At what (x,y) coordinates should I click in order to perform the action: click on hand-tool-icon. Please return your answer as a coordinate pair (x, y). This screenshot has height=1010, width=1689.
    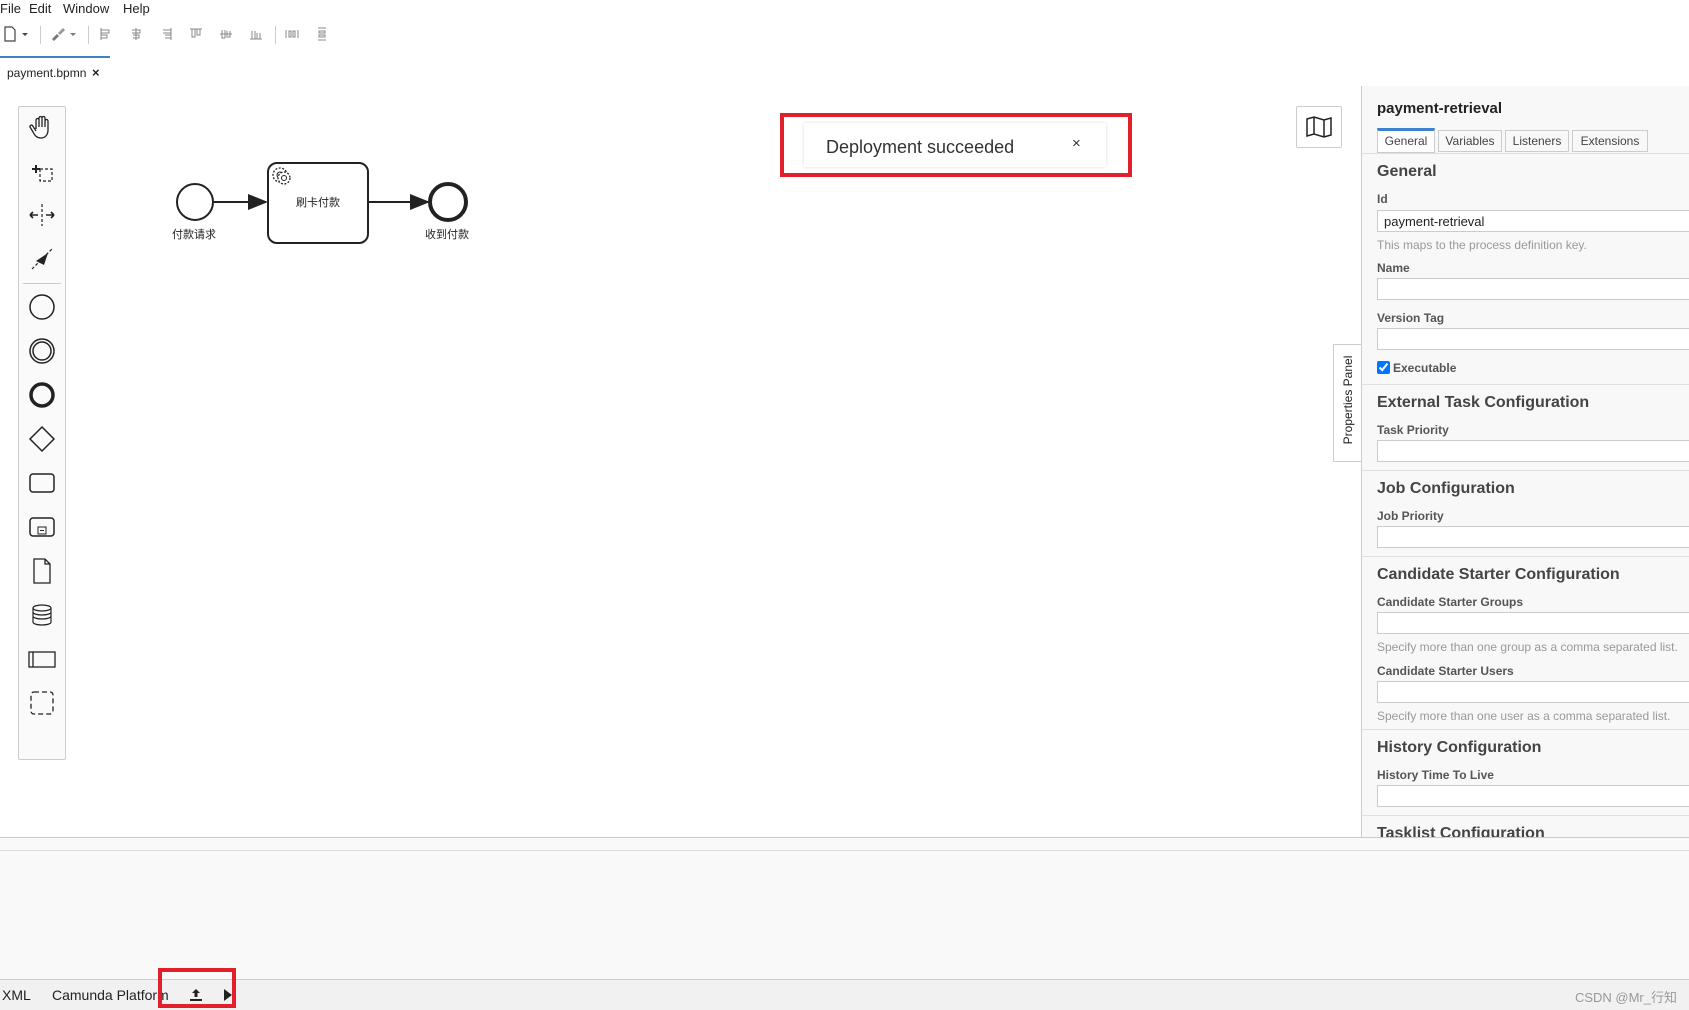
    Looking at the image, I should click on (42, 127).